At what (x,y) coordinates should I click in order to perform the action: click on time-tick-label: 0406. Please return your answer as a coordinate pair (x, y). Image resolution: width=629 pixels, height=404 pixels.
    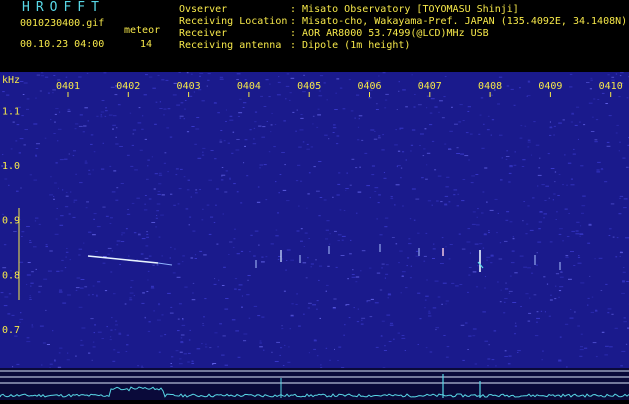
    Looking at the image, I should click on (369, 86).